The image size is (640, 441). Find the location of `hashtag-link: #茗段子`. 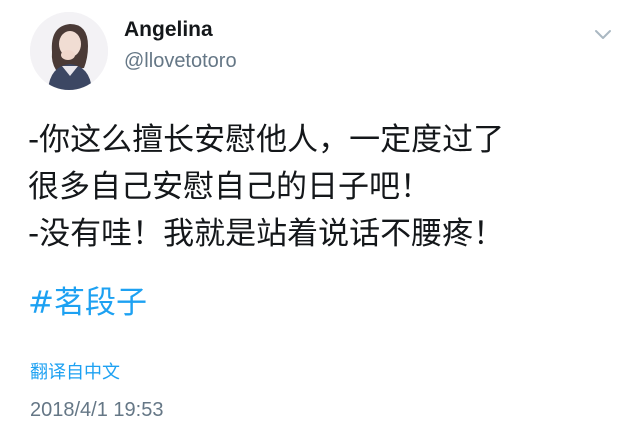

hashtag-link: #茗段子 is located at coordinates (87, 303).